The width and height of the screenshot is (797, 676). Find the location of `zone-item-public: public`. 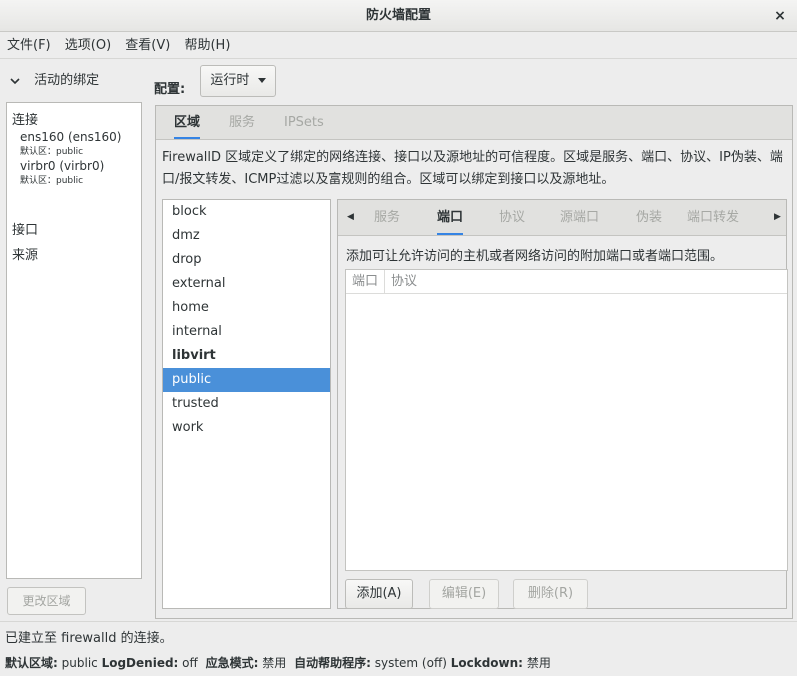

zone-item-public: public is located at coordinates (246, 380).